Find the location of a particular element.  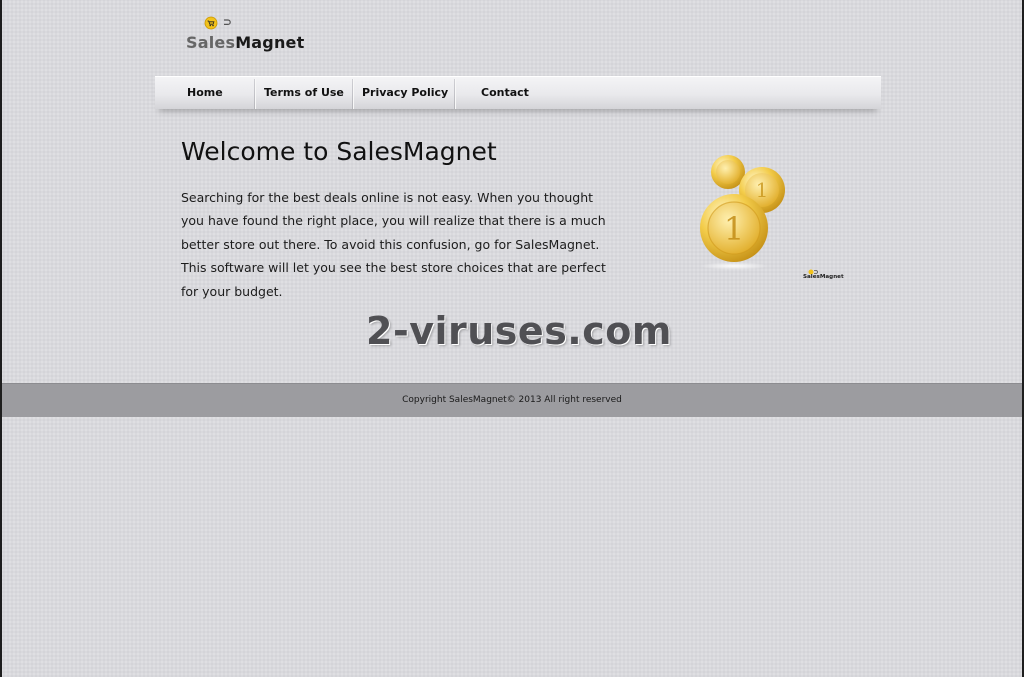

shopping-cart-magnet-icon is located at coordinates (217, 23).